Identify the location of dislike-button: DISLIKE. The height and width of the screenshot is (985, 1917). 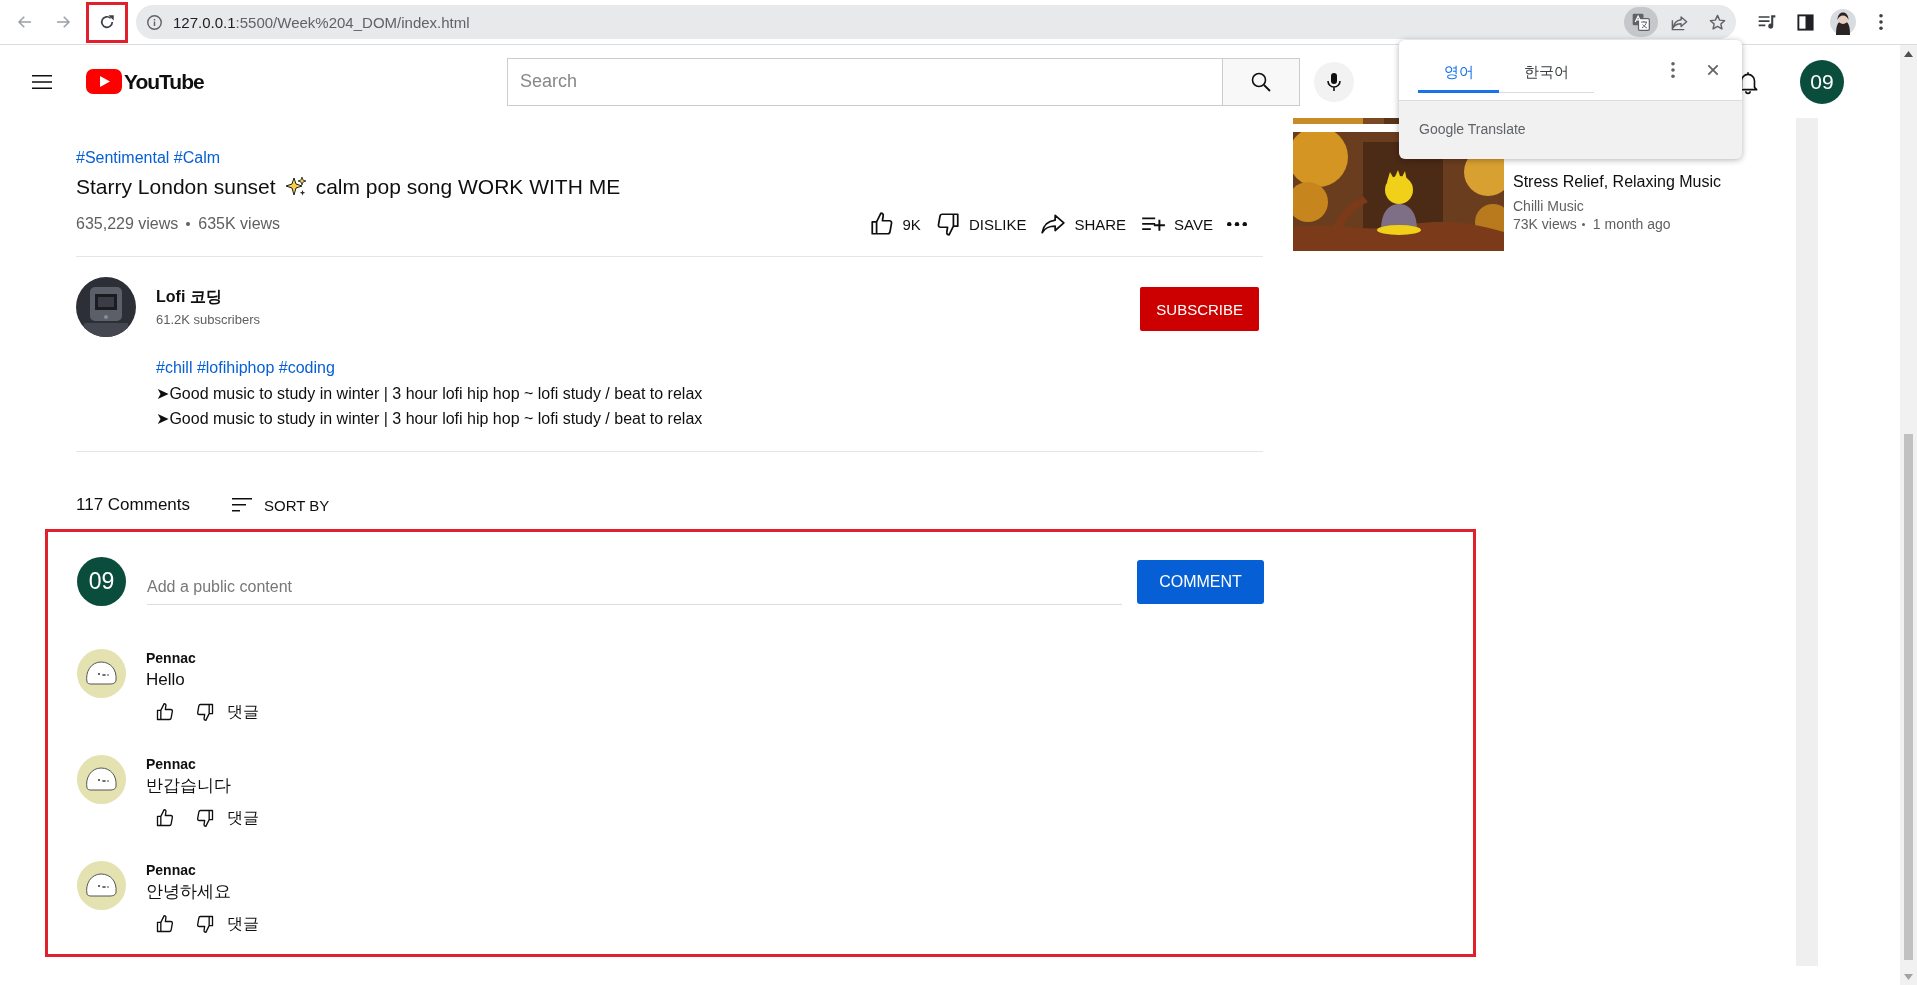
(980, 224).